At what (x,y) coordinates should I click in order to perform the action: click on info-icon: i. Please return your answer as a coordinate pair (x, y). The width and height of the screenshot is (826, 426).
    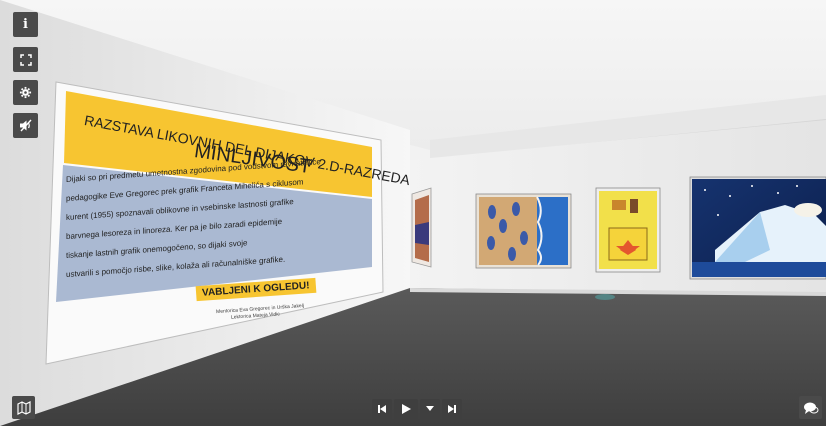
    Looking at the image, I should click on (25, 24).